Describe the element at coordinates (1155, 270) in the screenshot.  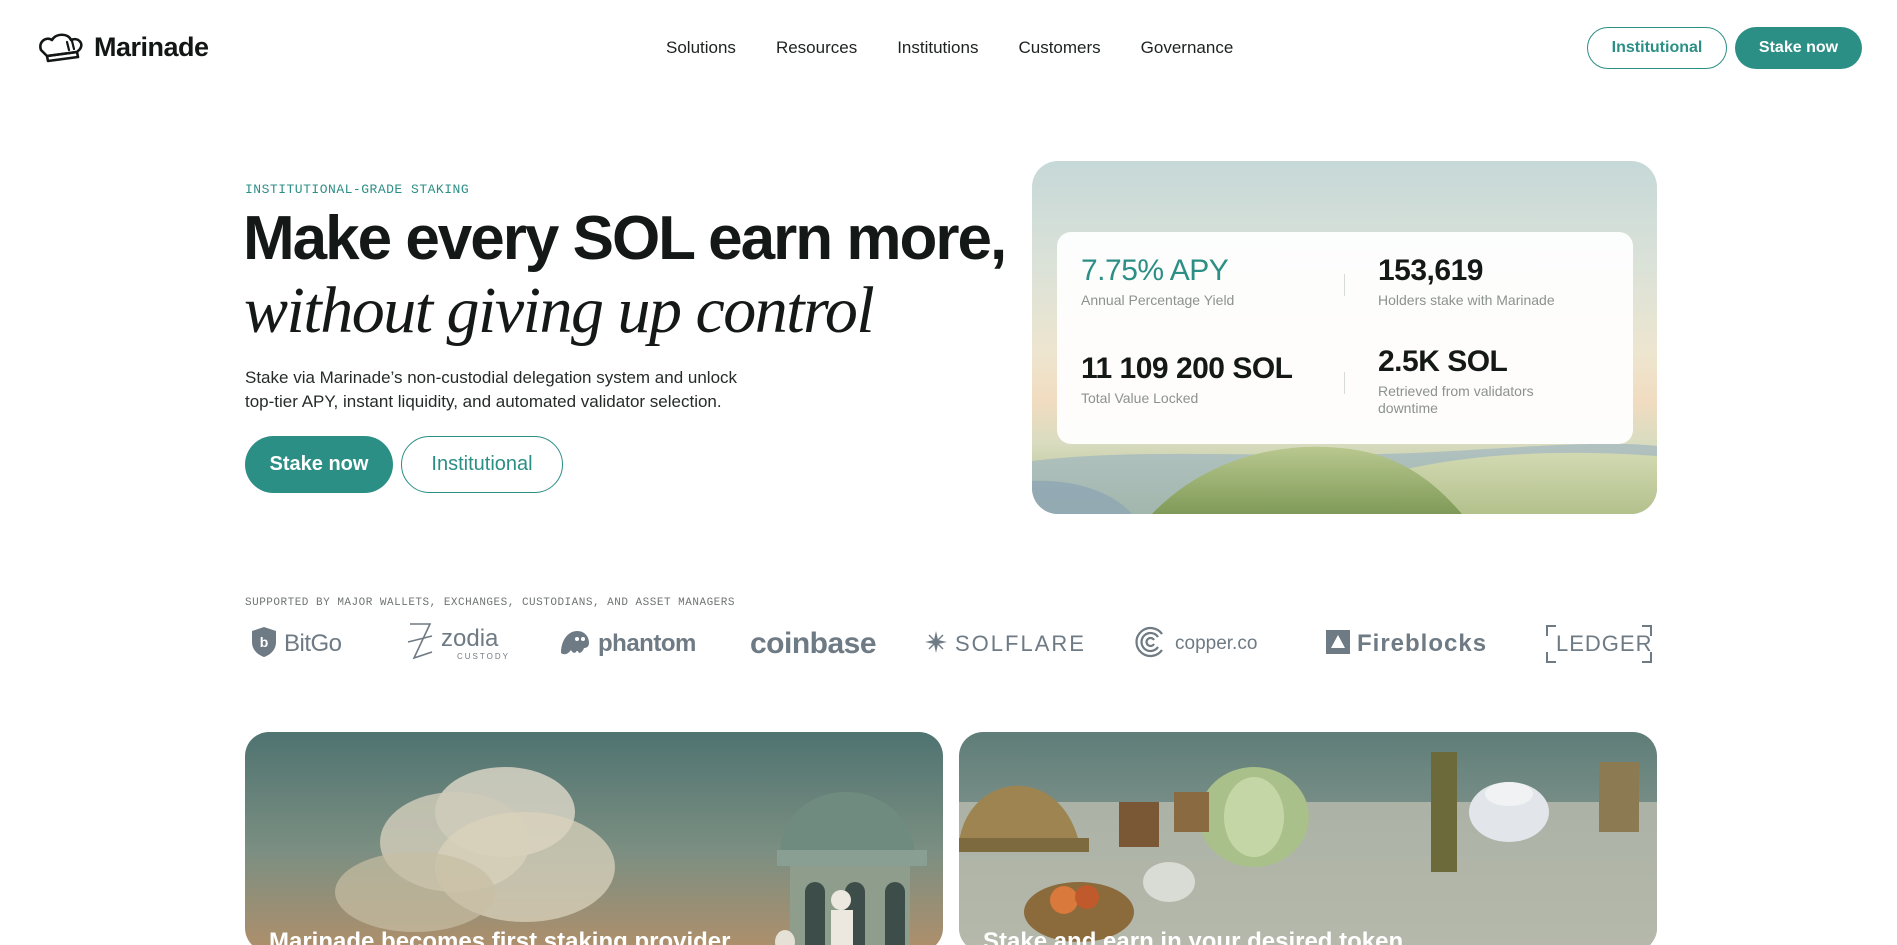
I see `stat-apy-value: 7.75% APY` at that location.